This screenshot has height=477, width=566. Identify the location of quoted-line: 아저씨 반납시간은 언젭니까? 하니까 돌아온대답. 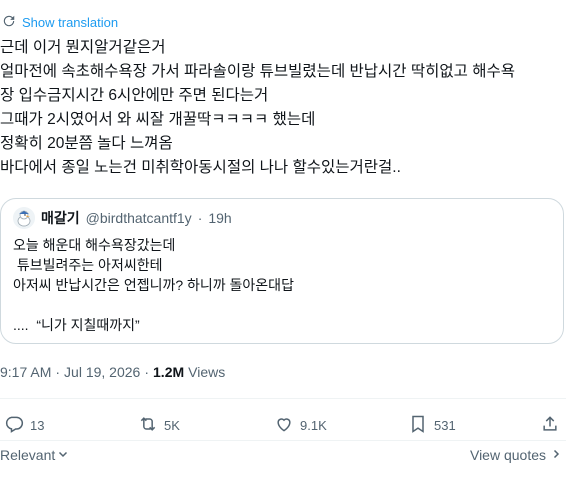
(153, 285).